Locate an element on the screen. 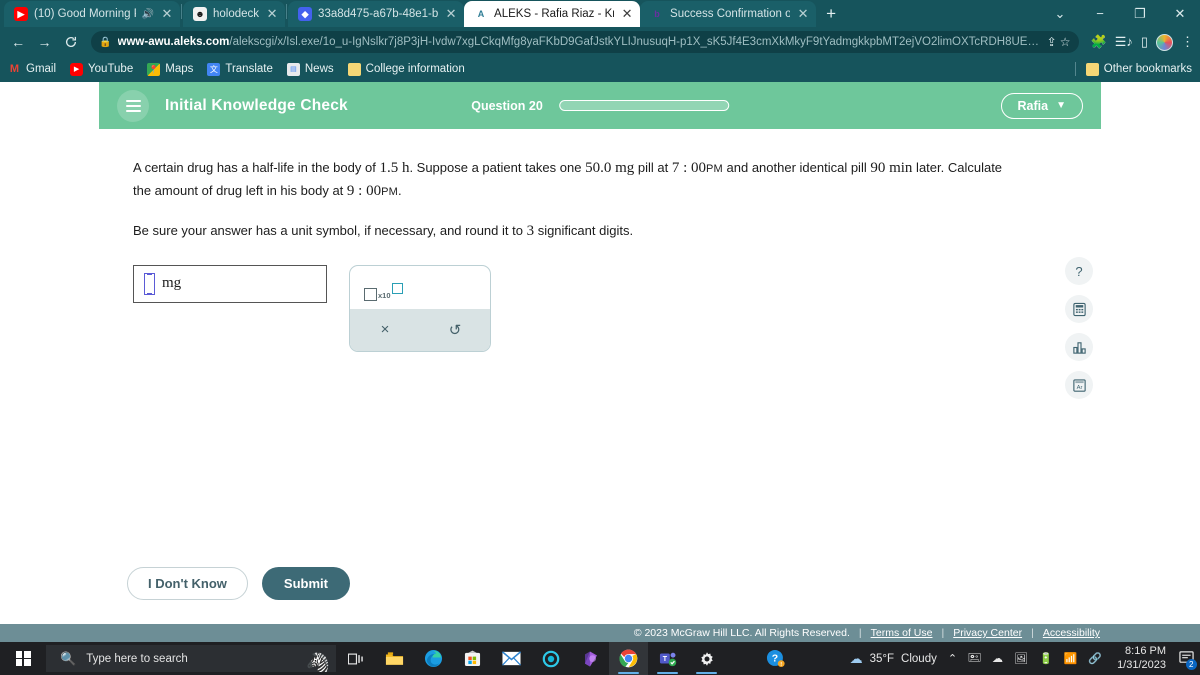 The height and width of the screenshot is (675, 1200). answer-input: mg is located at coordinates (230, 283).